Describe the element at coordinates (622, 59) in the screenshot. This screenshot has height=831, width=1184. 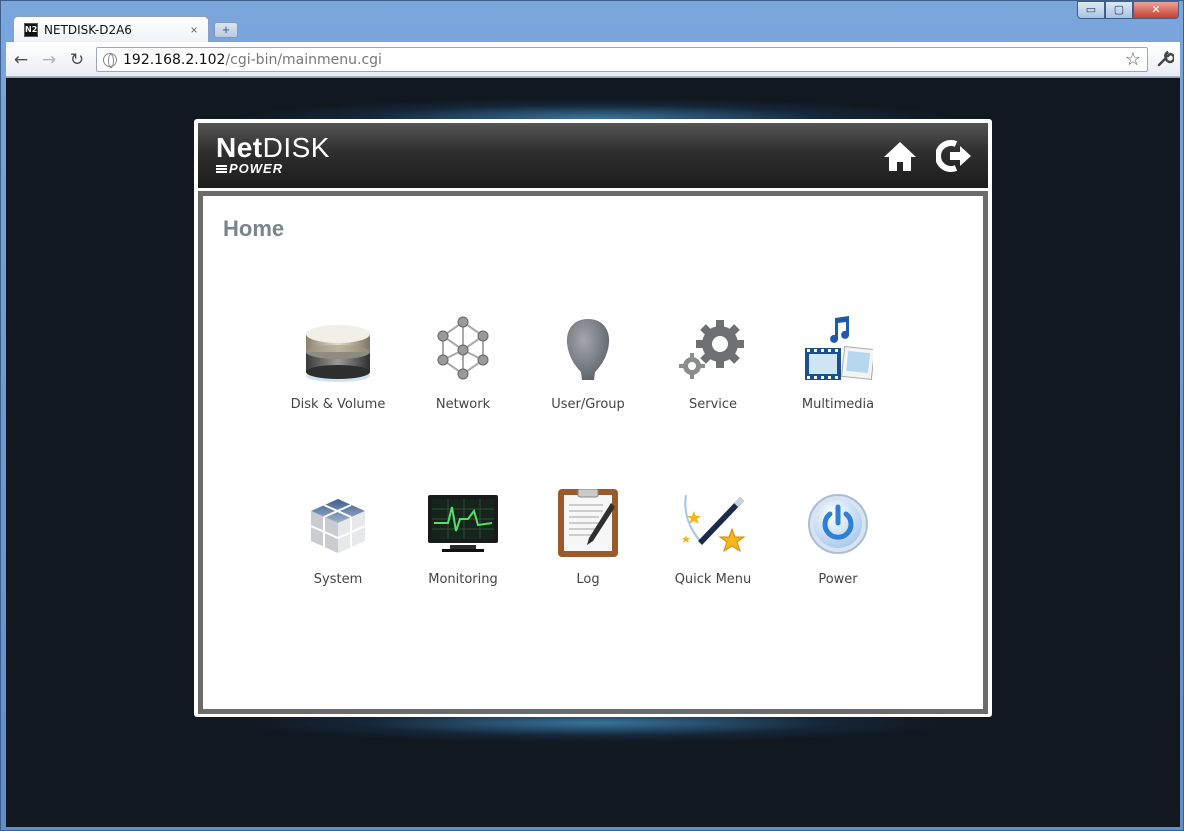
I see `address-bar: 192.168.2.102 /cgi-bin/mainmenu.cgi ☆` at that location.